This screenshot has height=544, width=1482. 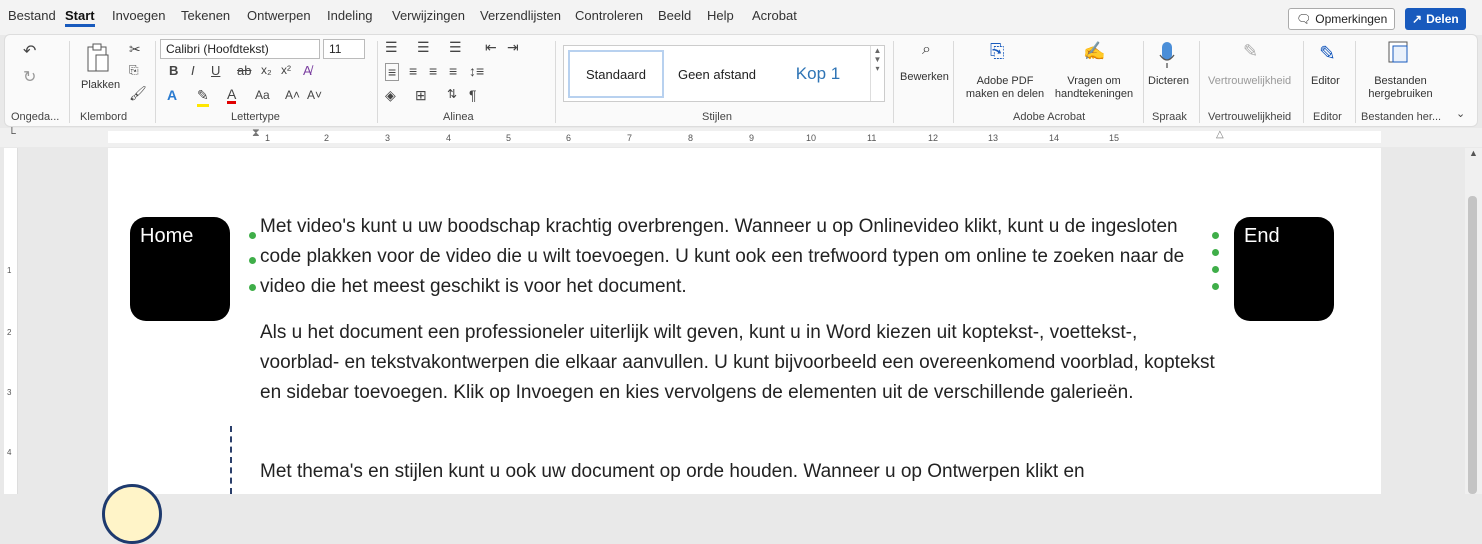 What do you see at coordinates (720, 15) in the screenshot?
I see `tab-help: Help` at bounding box center [720, 15].